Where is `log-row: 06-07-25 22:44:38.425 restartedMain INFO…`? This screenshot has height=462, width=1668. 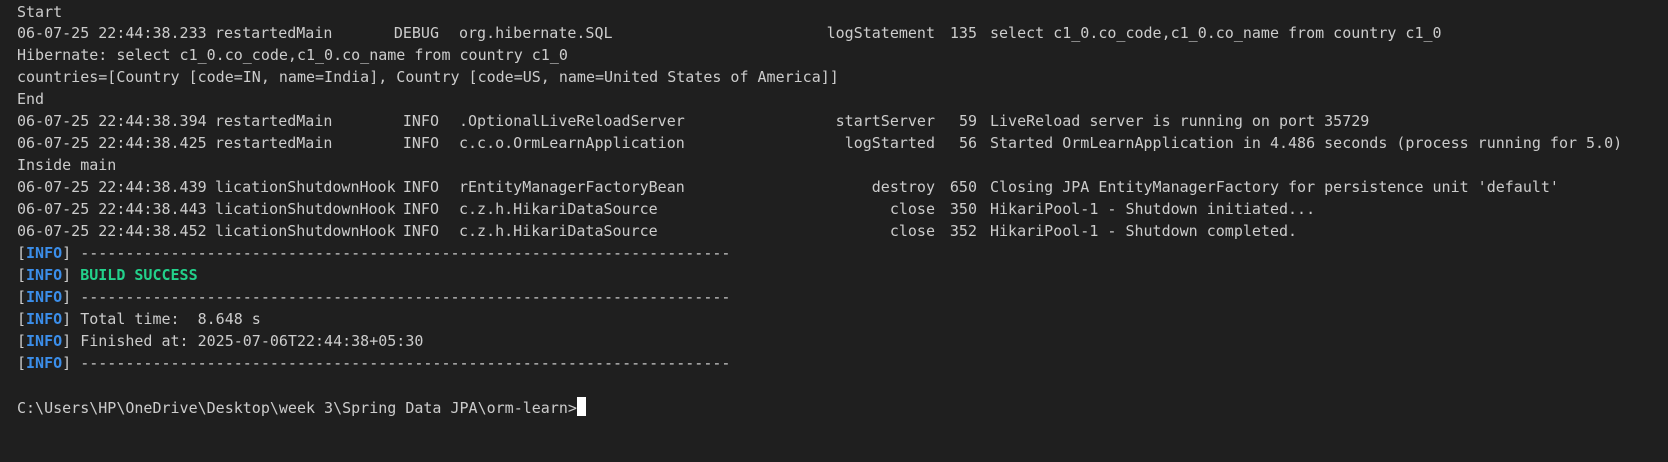 log-row: 06-07-25 22:44:38.425 restartedMain INFO… is located at coordinates (837, 143).